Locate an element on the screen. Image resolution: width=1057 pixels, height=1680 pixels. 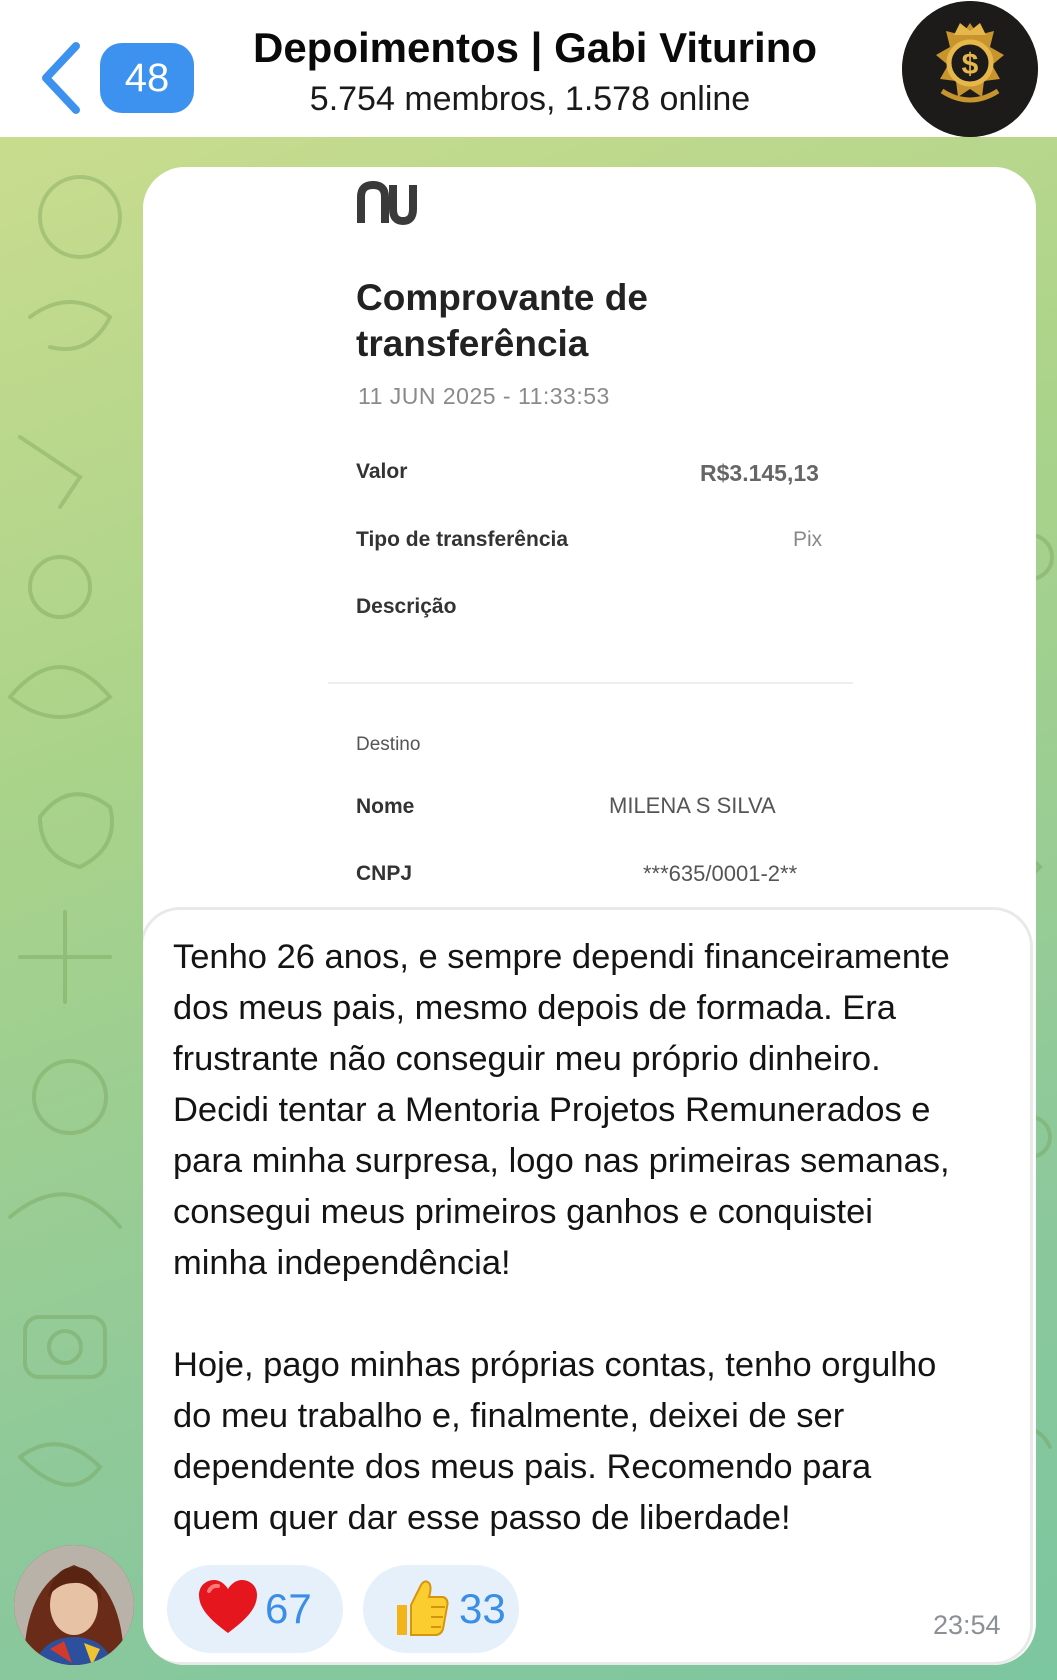
sender-photo is located at coordinates (74, 1605).